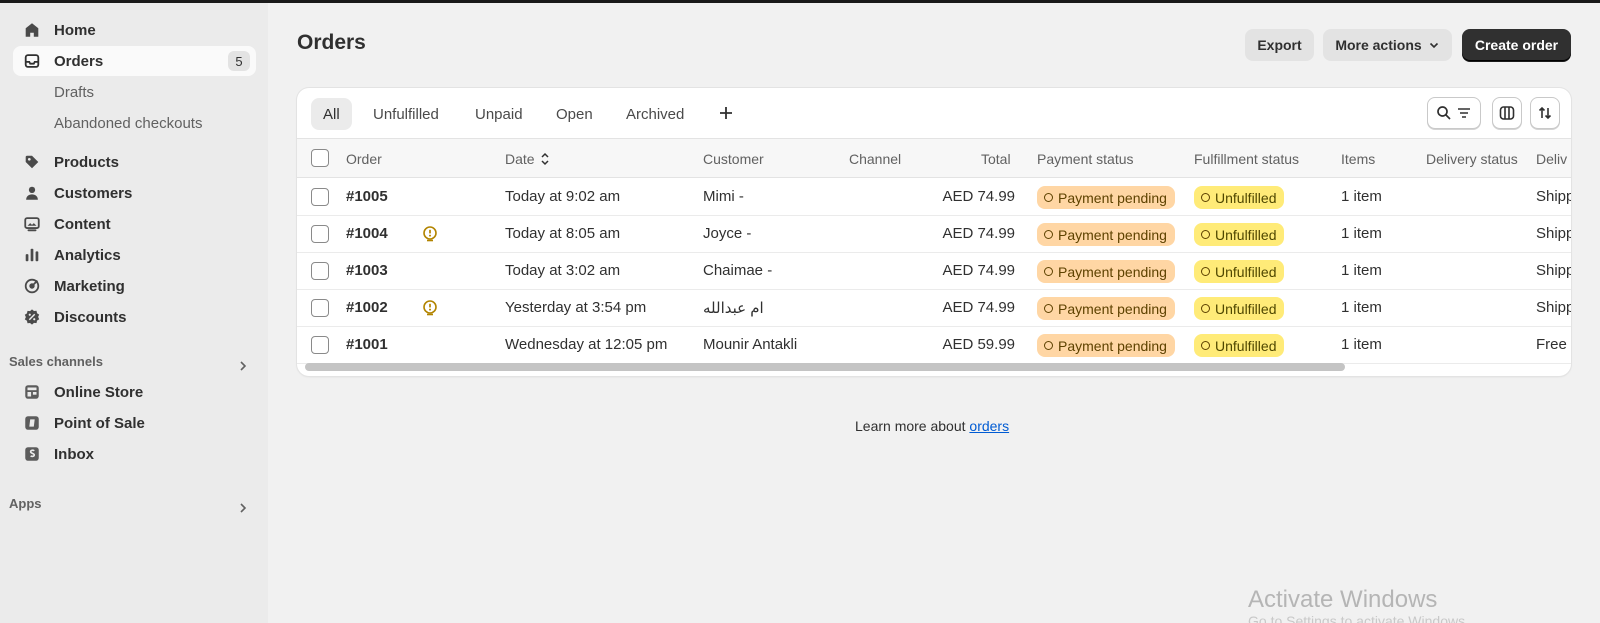  I want to click on tab-open: Open, so click(574, 114).